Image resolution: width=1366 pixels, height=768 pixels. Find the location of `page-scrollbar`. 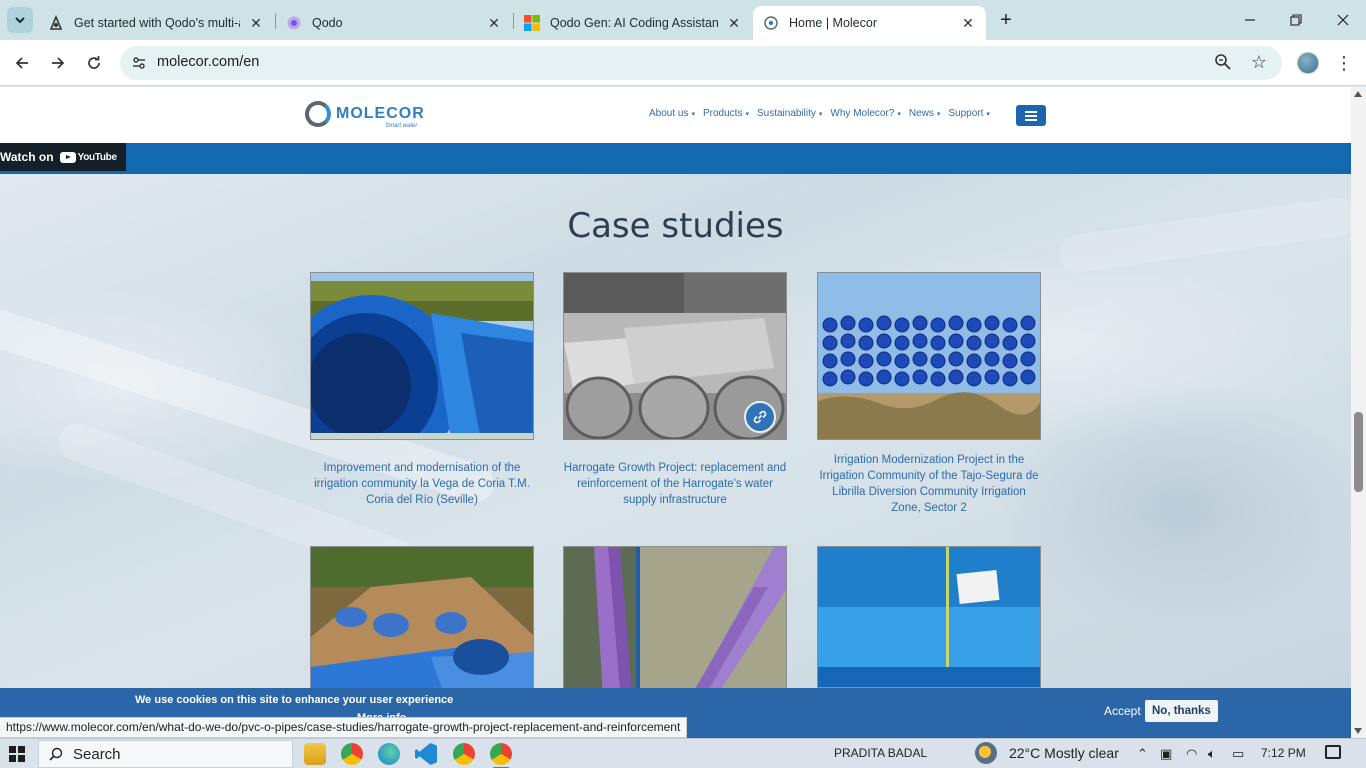

page-scrollbar is located at coordinates (1358, 412).